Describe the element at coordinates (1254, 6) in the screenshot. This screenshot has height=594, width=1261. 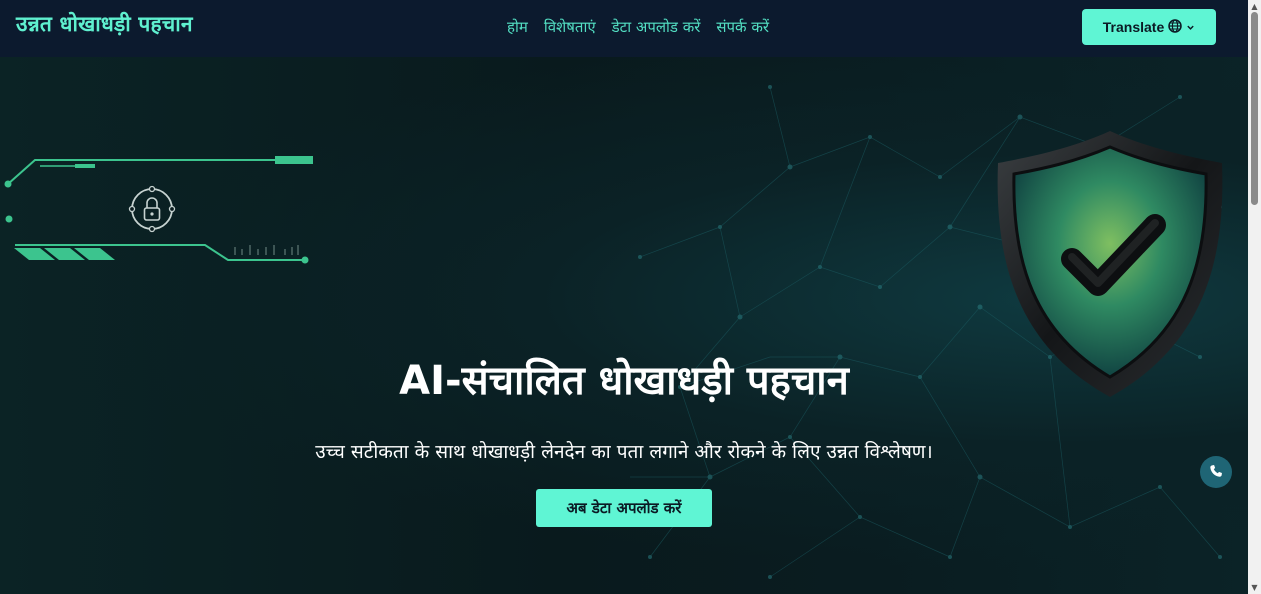
I see `scroll-up-arrow-icon: ▲` at that location.